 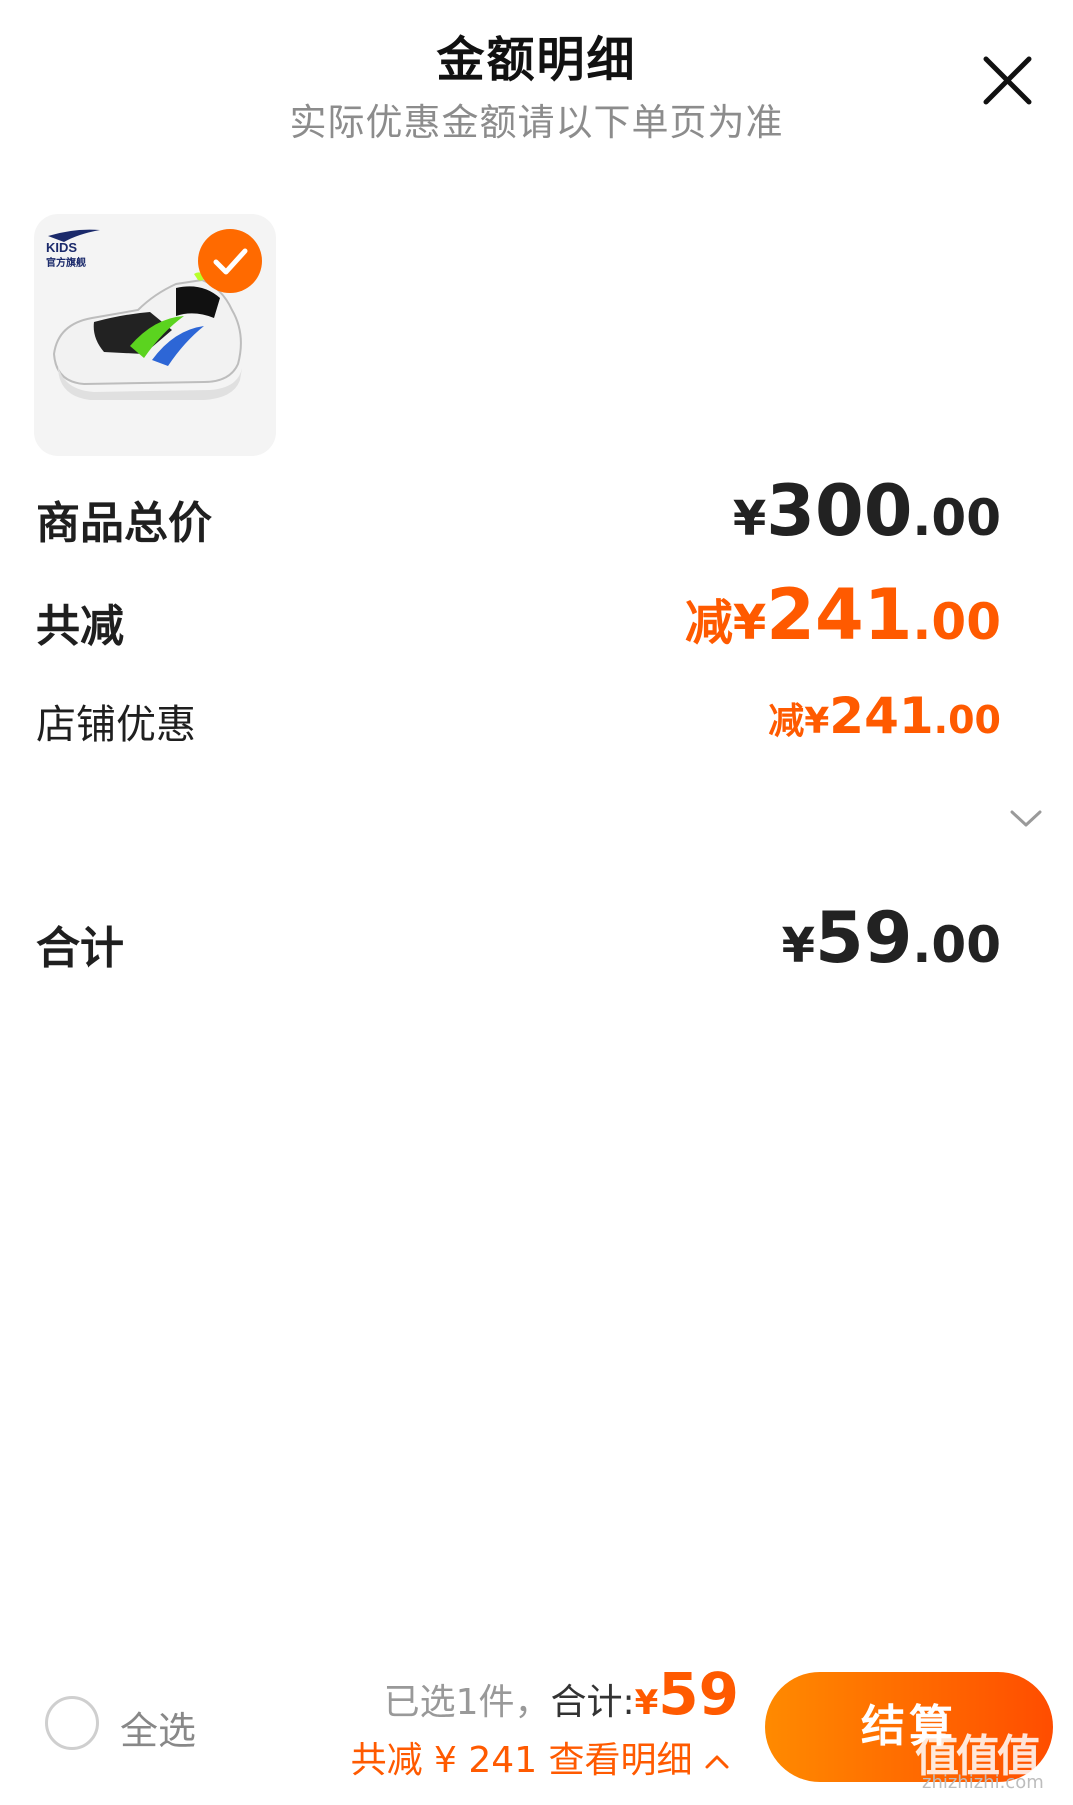 I want to click on close-button, so click(x=1007, y=80).